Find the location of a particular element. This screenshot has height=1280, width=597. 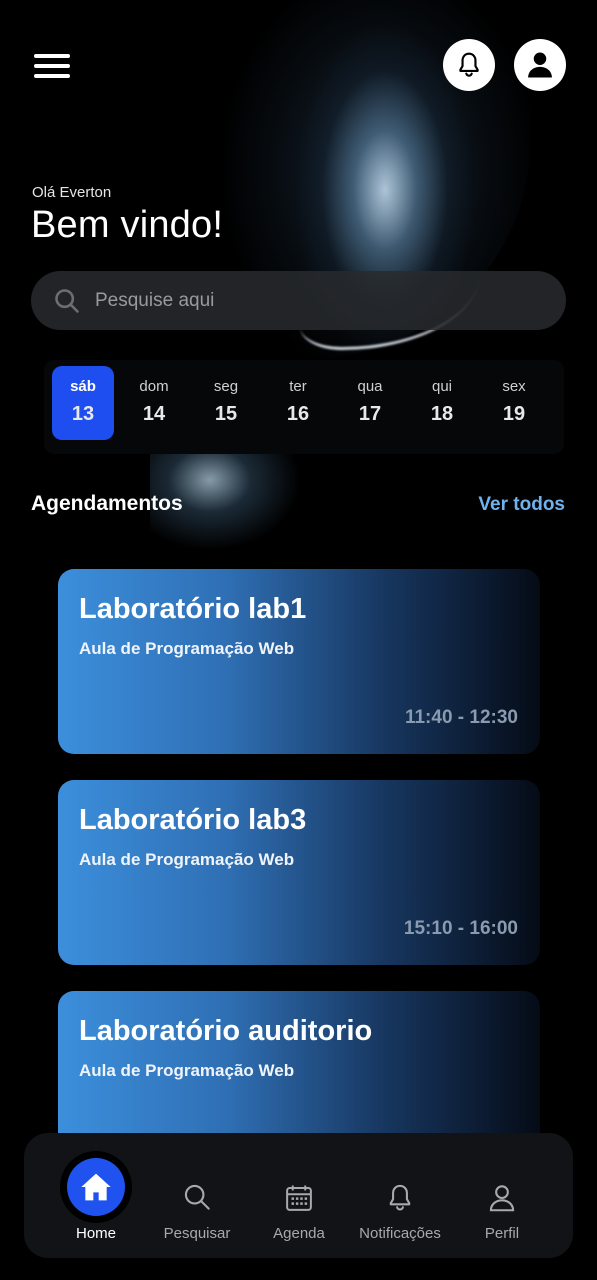

menu-button is located at coordinates (52, 66).